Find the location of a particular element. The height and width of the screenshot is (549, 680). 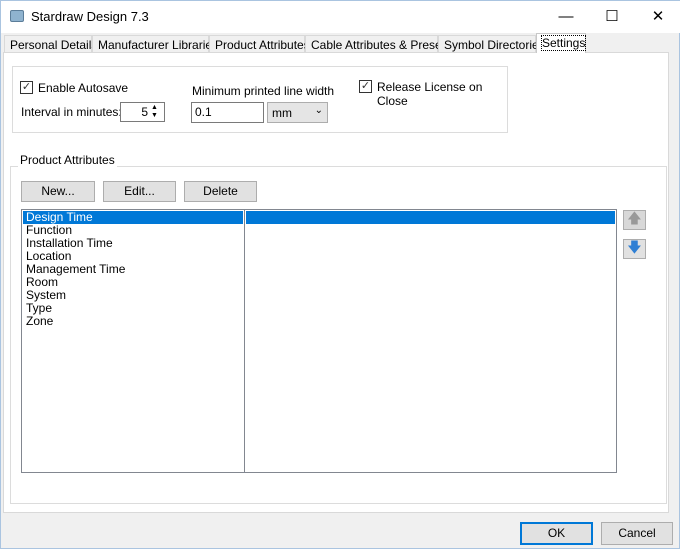

arrow-up-icon: 🡅 is located at coordinates (634, 218).